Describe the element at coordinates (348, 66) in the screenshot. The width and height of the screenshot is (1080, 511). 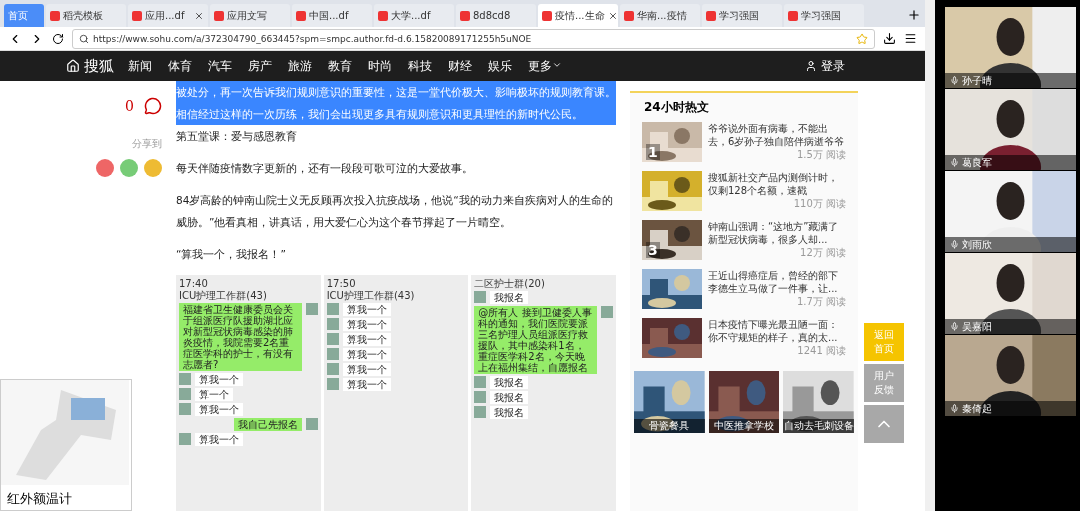
I see `nav-link: 教育` at that location.